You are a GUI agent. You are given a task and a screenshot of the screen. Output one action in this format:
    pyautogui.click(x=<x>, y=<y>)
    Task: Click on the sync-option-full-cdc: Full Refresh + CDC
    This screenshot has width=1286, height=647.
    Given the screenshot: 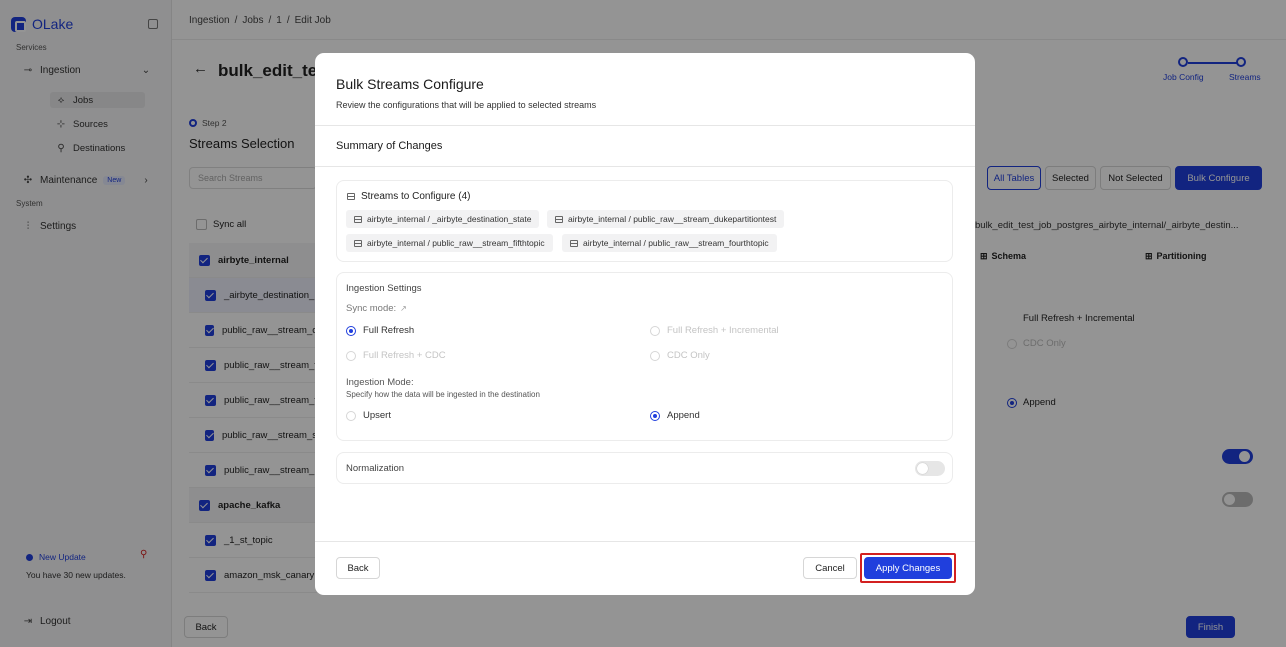 What is the action you would take?
    pyautogui.click(x=396, y=355)
    